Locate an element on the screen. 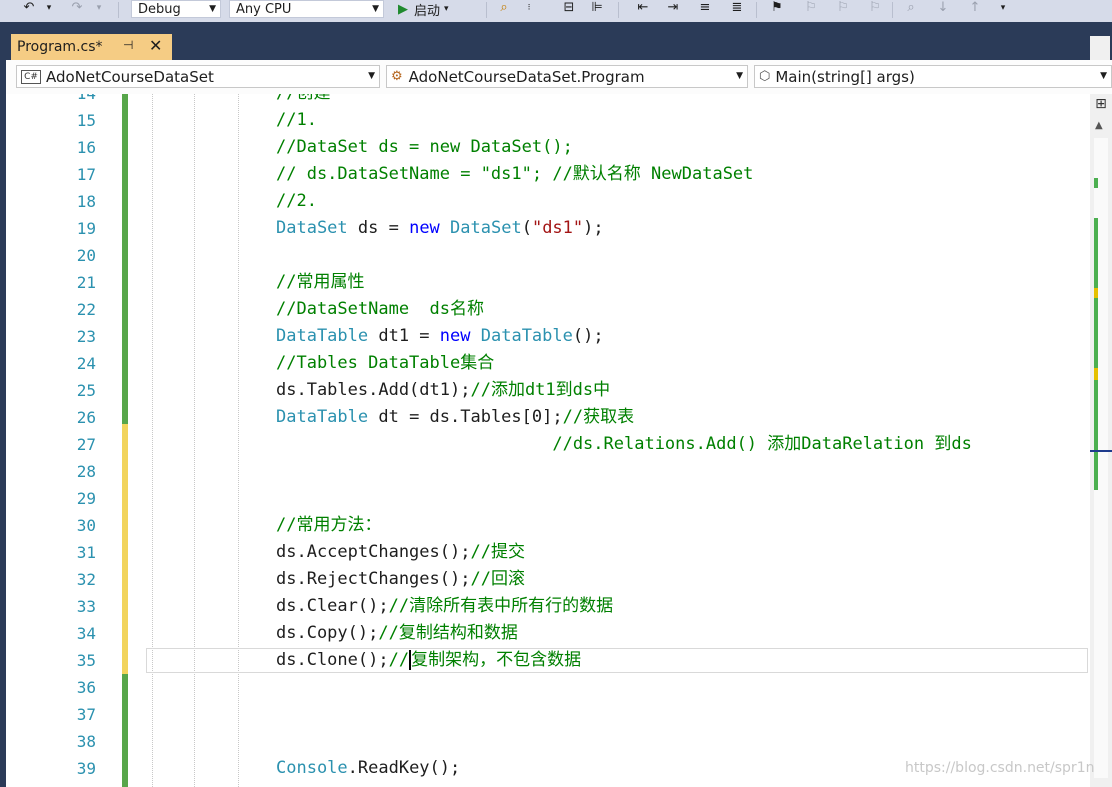 The image size is (1112, 787). close-icon: ✕ is located at coordinates (155, 45).